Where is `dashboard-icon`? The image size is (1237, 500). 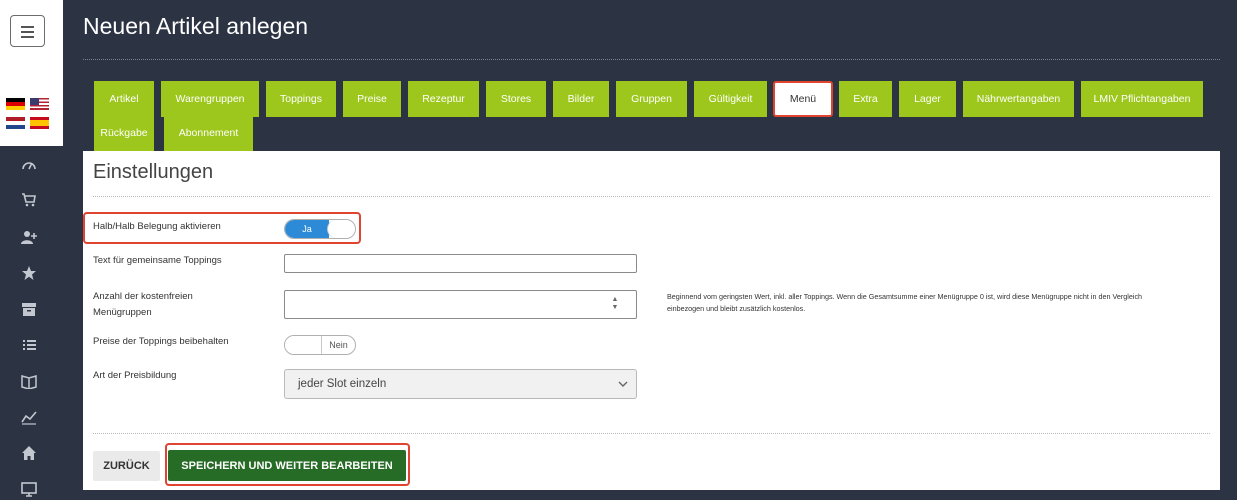 dashboard-icon is located at coordinates (29, 165).